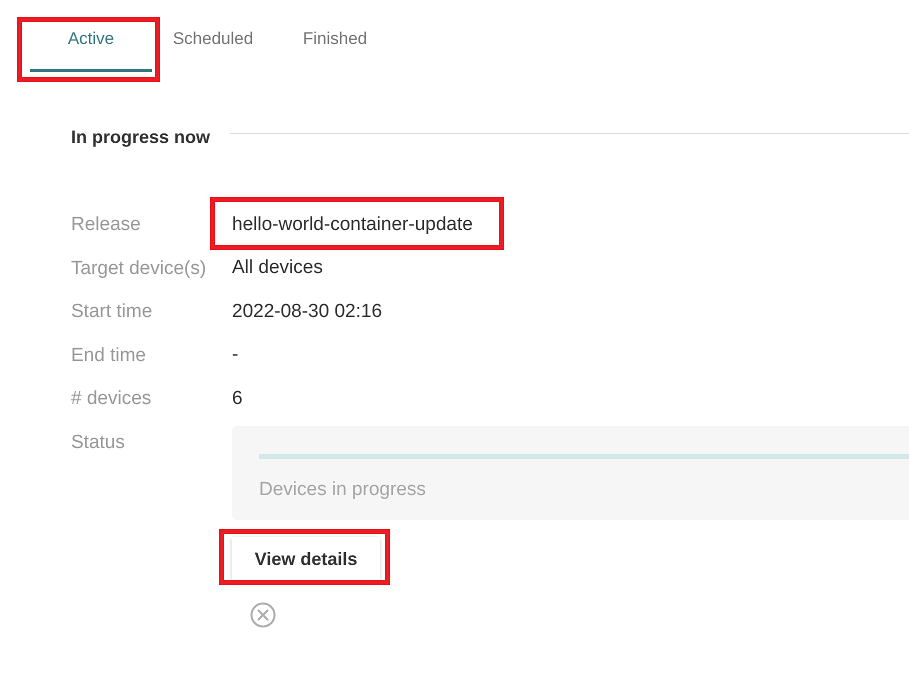 The width and height of the screenshot is (909, 673). I want to click on detail-value: 2022-08-30 02:16, so click(307, 312).